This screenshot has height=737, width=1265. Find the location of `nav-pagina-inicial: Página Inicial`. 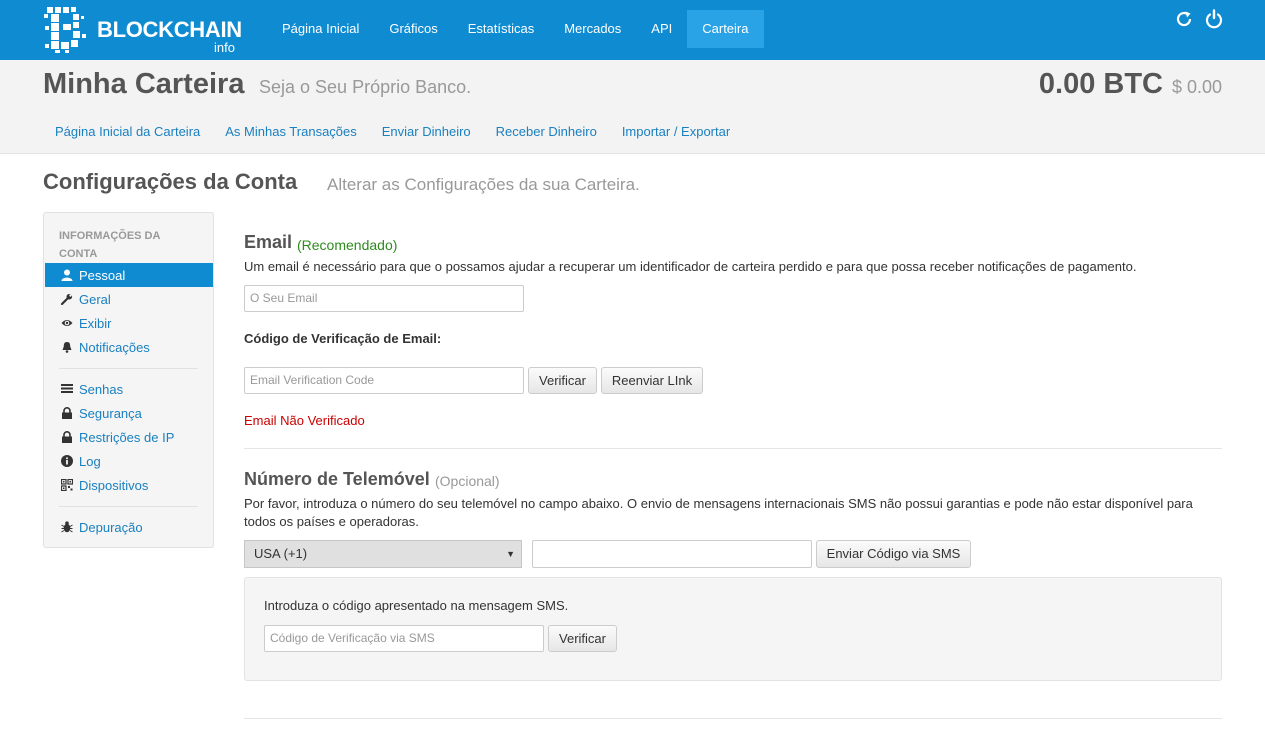

nav-pagina-inicial: Página Inicial is located at coordinates (320, 29).